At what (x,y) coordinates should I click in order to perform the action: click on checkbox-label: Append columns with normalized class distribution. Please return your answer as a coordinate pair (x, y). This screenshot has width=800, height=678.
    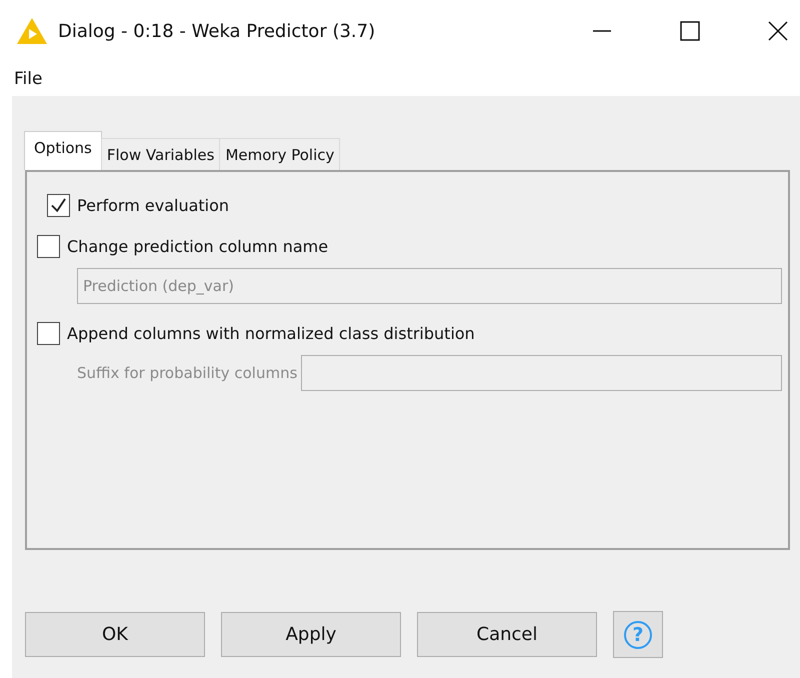
    Looking at the image, I should click on (271, 333).